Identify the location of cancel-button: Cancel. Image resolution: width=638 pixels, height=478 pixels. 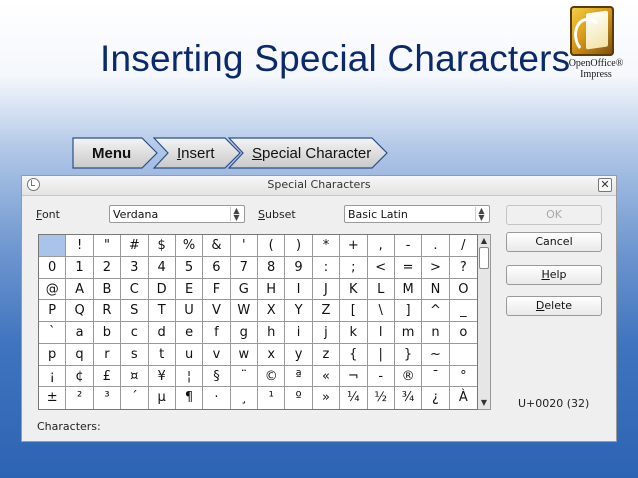
(554, 242).